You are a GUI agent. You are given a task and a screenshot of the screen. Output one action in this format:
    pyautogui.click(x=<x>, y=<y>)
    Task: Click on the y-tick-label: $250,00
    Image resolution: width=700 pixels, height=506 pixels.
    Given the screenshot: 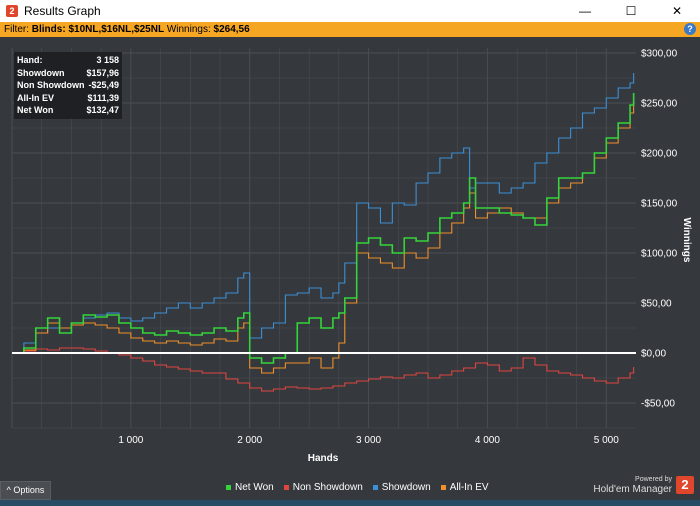 What is the action you would take?
    pyautogui.click(x=659, y=104)
    